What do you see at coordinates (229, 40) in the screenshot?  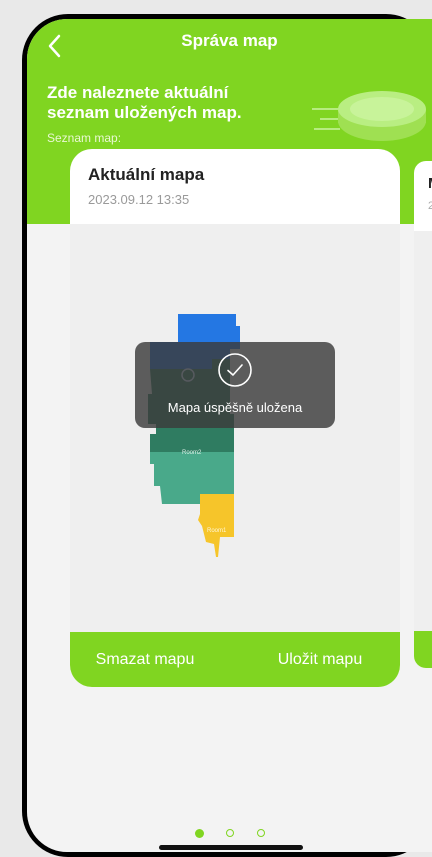 I see `page-title: Správa map` at bounding box center [229, 40].